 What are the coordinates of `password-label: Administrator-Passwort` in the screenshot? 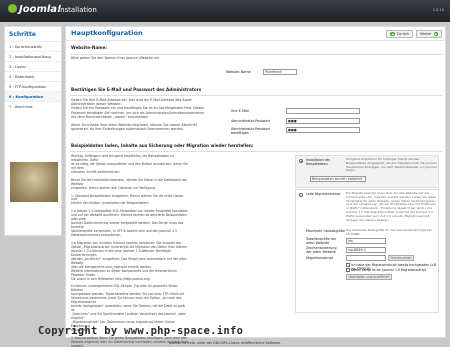 It's located at (251, 121).